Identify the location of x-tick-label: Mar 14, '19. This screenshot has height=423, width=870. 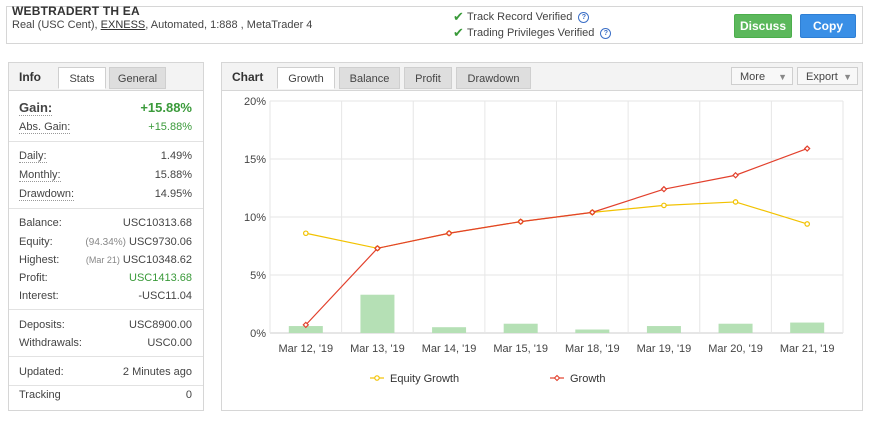
(449, 349).